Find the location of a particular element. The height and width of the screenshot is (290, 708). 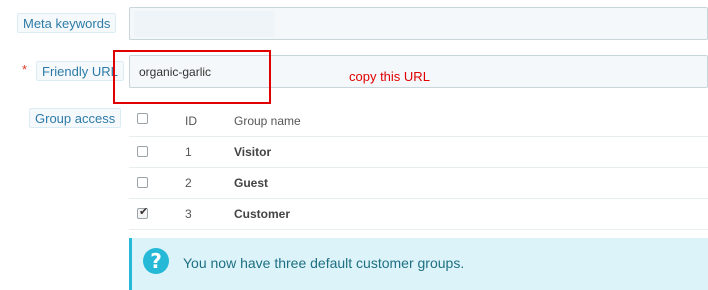

annotation-text: copy this URL is located at coordinates (389, 76).